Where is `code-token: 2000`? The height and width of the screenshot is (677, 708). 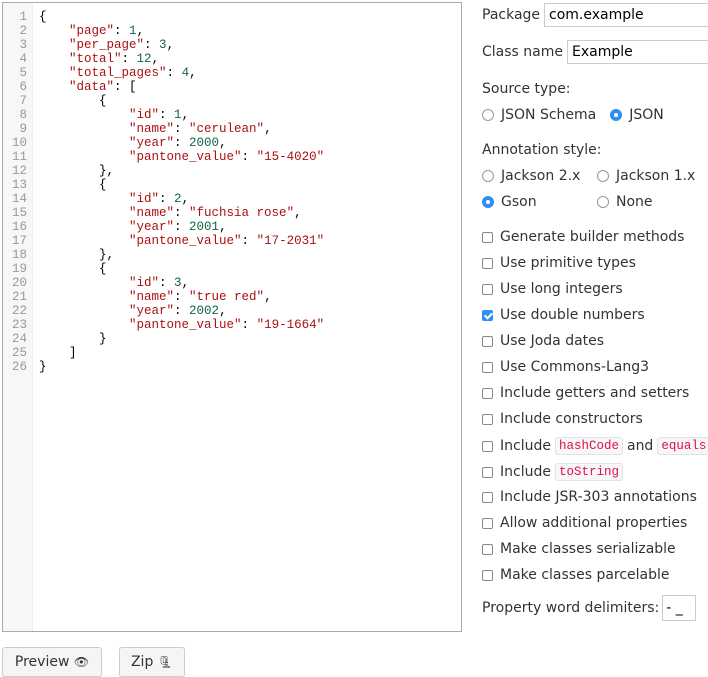 code-token: 2000 is located at coordinates (204, 143).